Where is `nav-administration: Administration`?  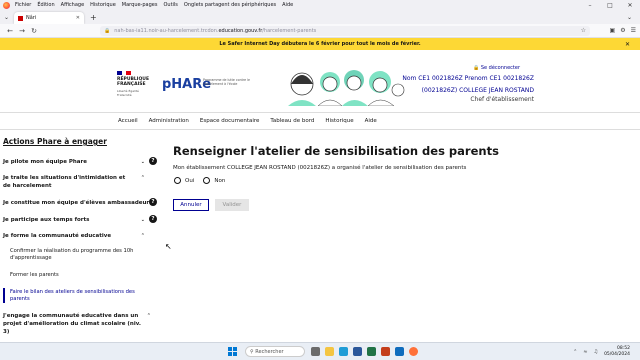 nav-administration: Administration is located at coordinates (169, 121).